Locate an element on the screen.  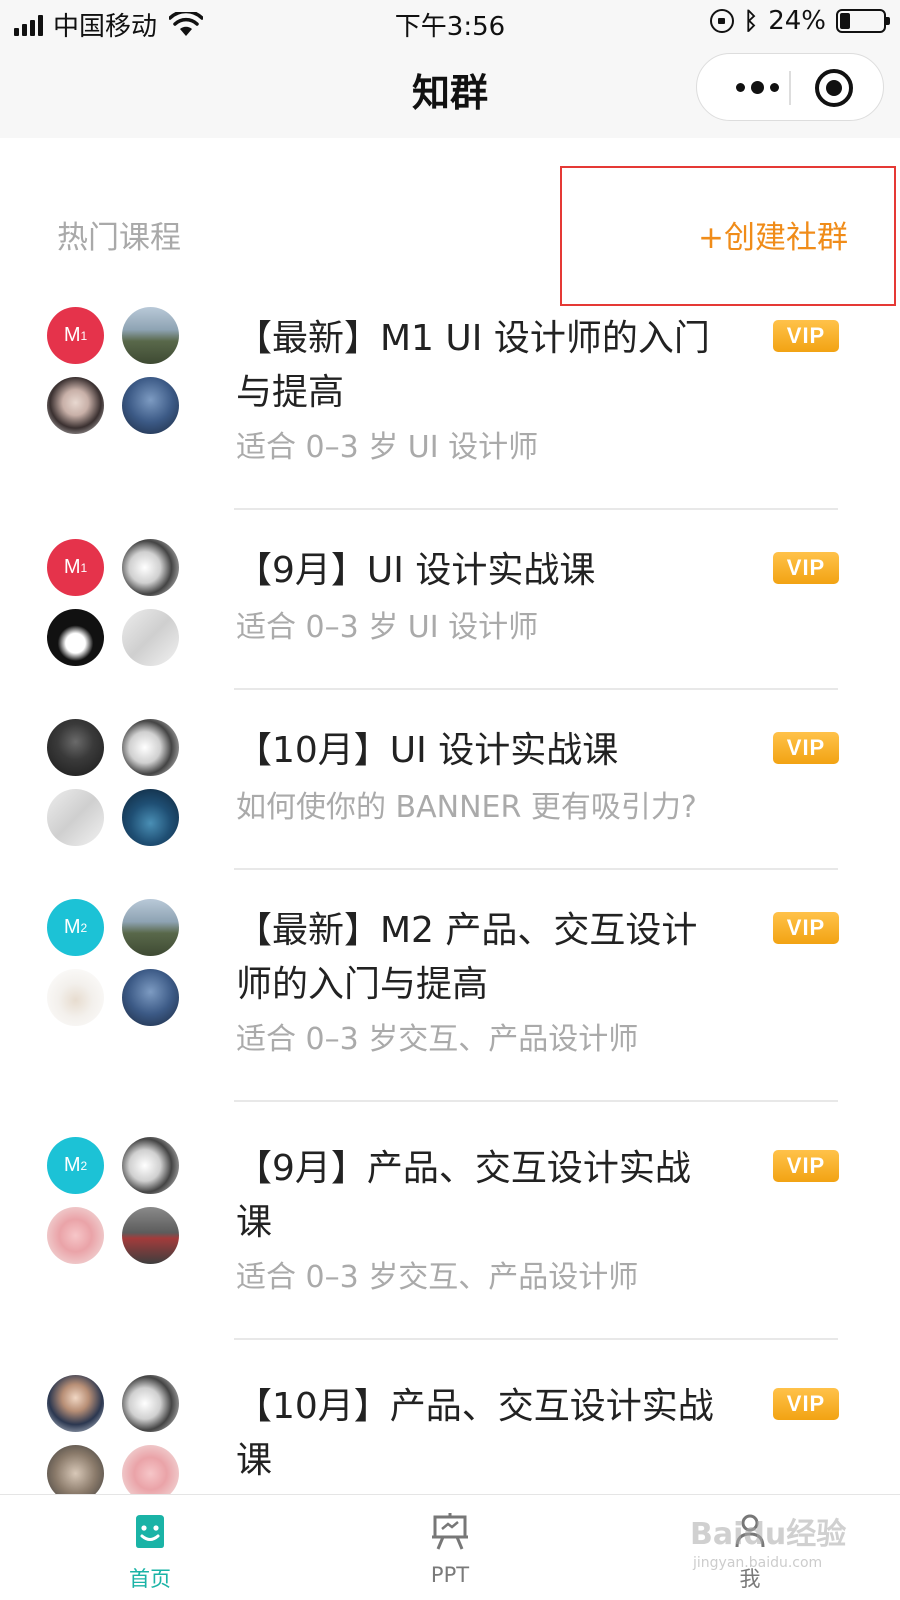
list-item: 【10月】UI 设计实战课 如何使你的 BANNER 更有吸引力? VIP is located at coordinates (450, 802).